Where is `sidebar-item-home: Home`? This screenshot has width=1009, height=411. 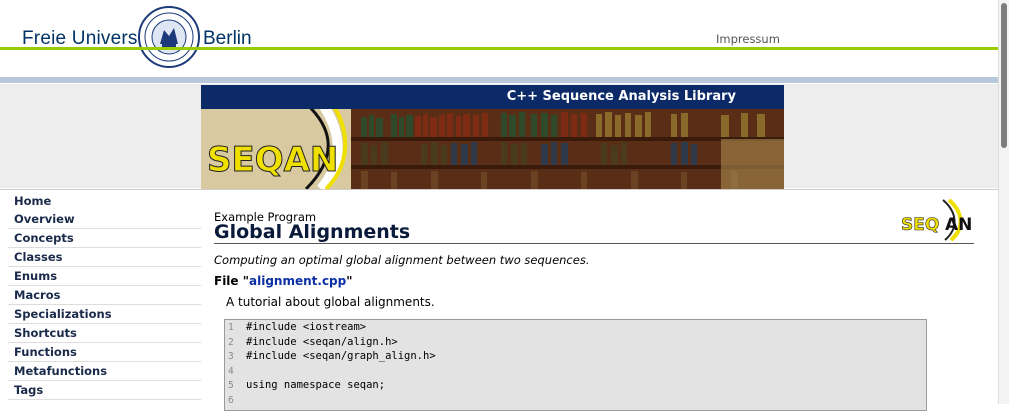 sidebar-item-home: Home is located at coordinates (104, 201).